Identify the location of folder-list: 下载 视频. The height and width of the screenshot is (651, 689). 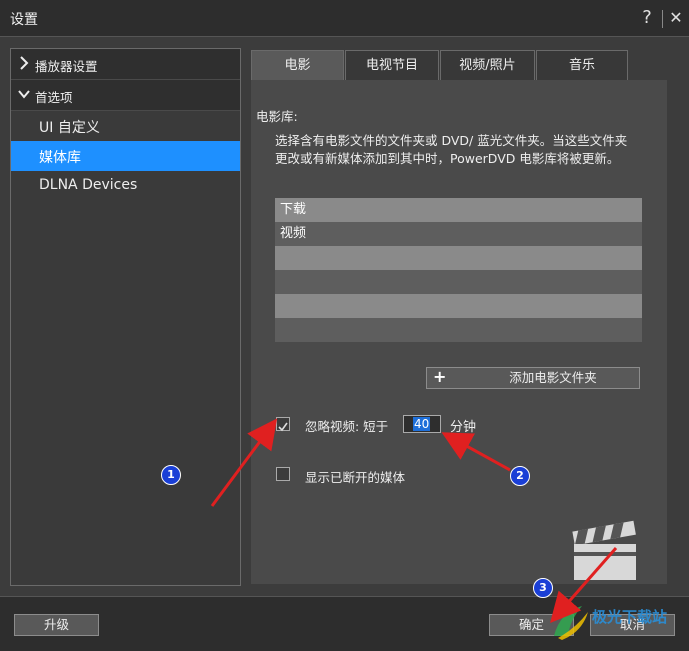
(458, 271).